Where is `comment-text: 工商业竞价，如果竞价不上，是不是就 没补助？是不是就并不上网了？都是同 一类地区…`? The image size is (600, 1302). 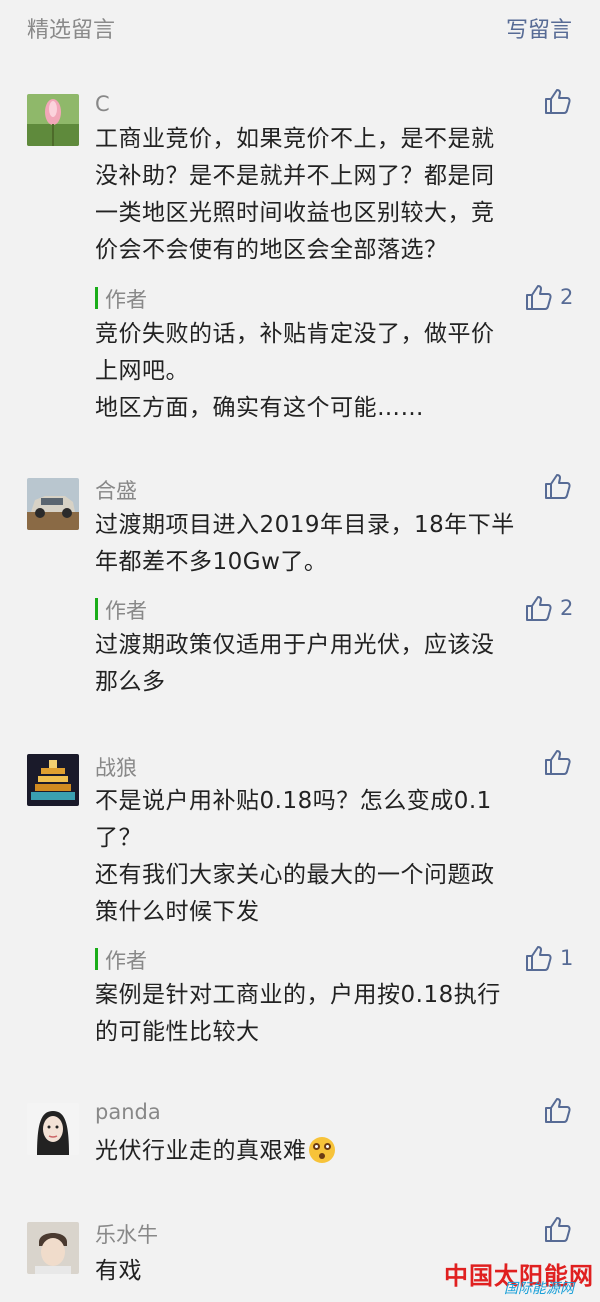
comment-text: 工商业竞价，如果竞价不上，是不是就 没补助？是不是就并不上网了？都是同 一类地区… is located at coordinates (295, 194).